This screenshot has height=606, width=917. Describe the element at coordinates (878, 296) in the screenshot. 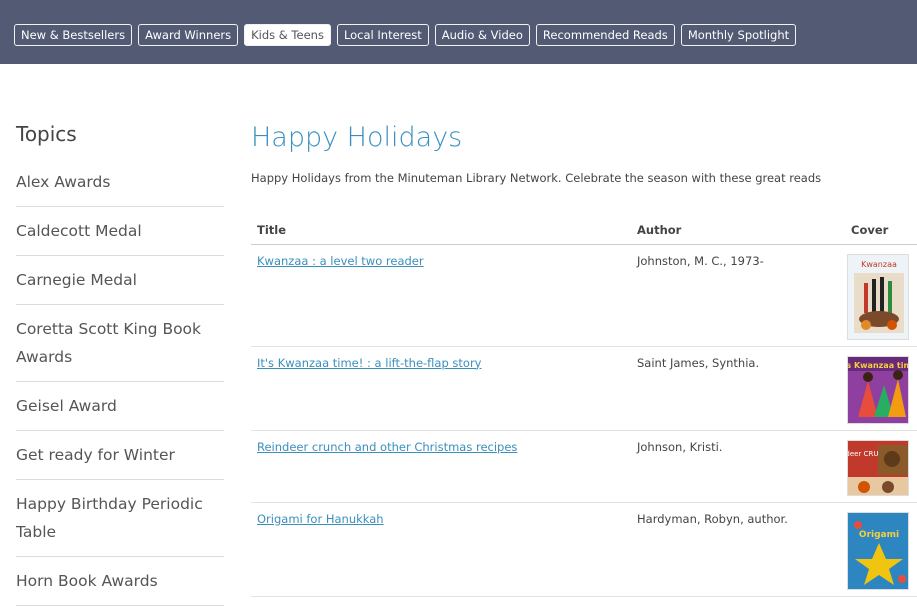

I see `book-cover-image: Kwanzaa` at that location.